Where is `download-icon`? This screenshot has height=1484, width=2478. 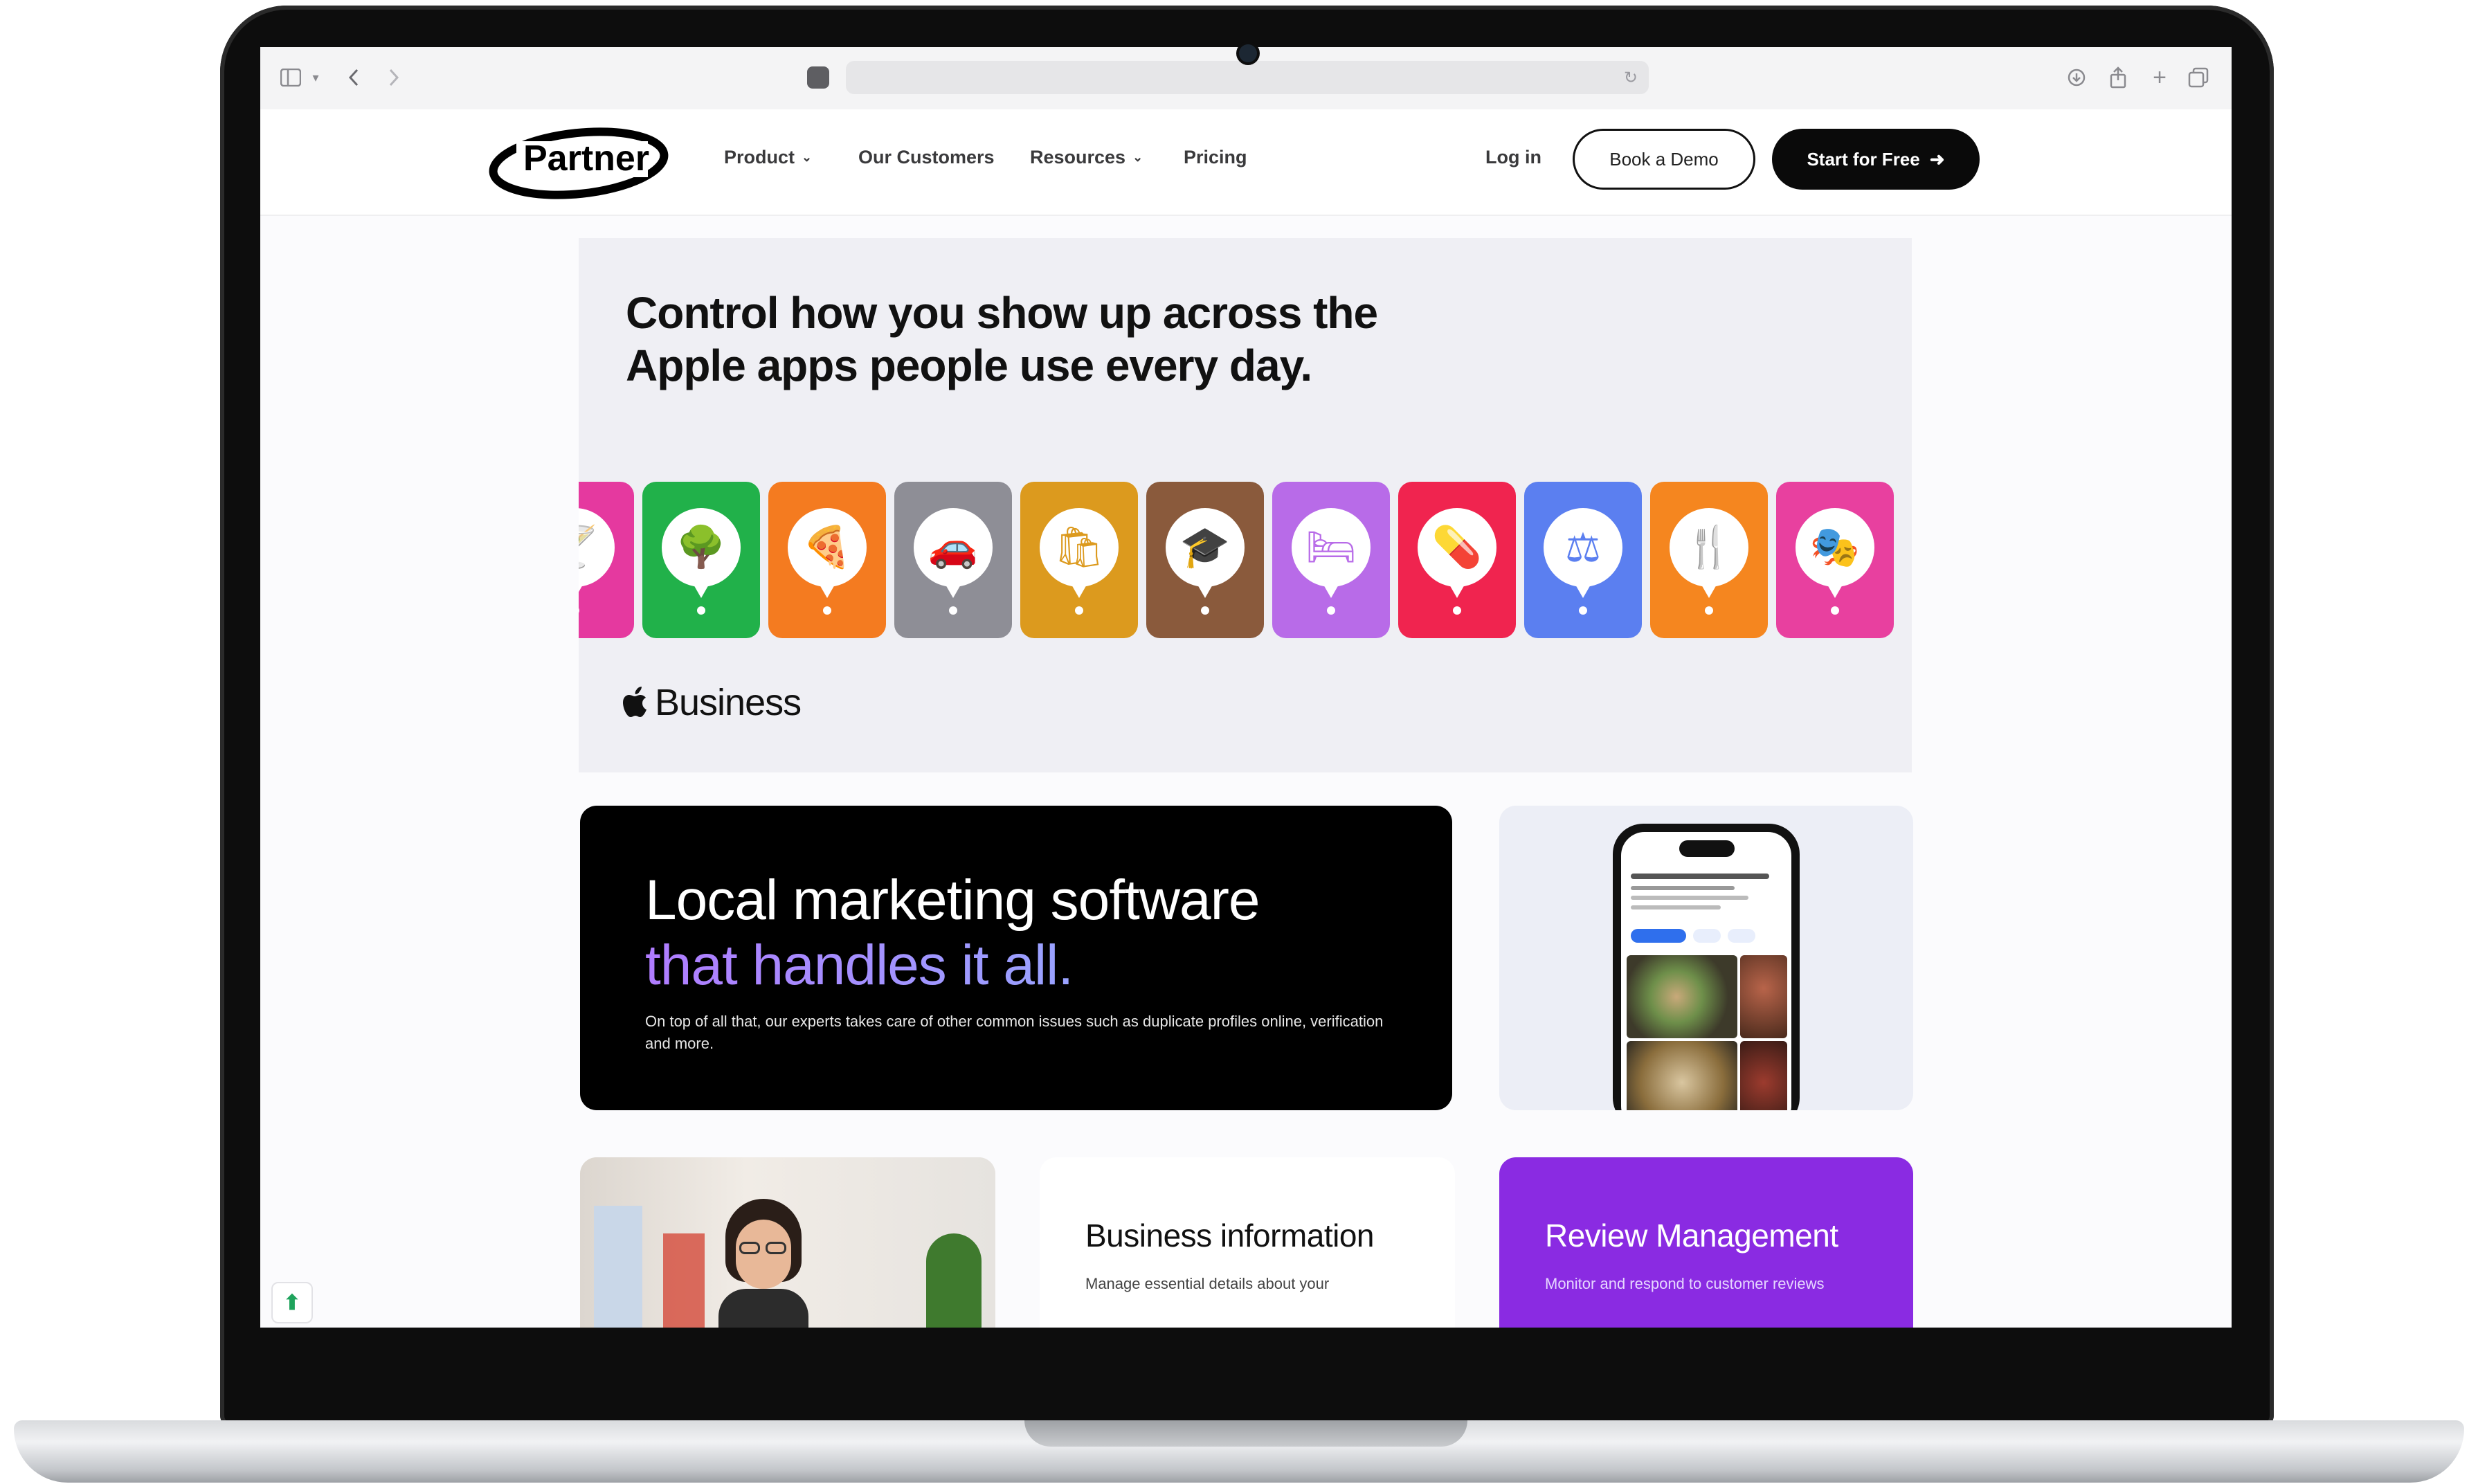 download-icon is located at coordinates (2076, 77).